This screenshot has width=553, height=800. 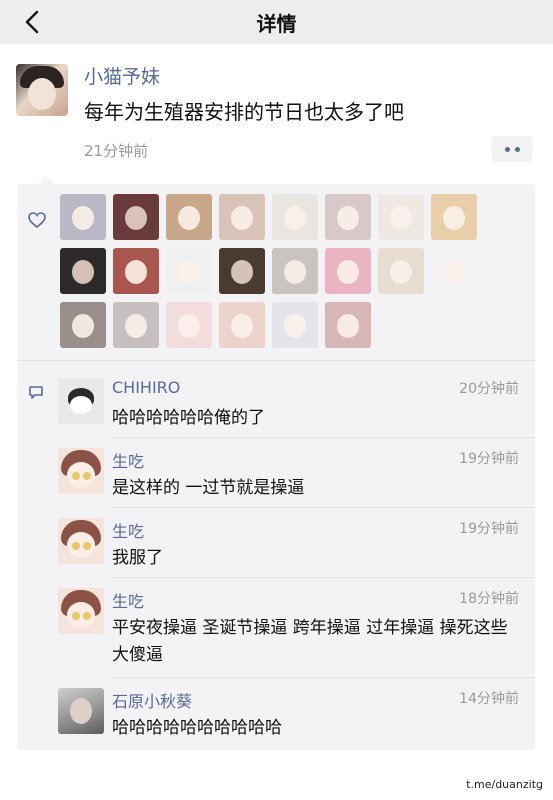 I want to click on author-name: 小猫予妹, so click(x=122, y=75).